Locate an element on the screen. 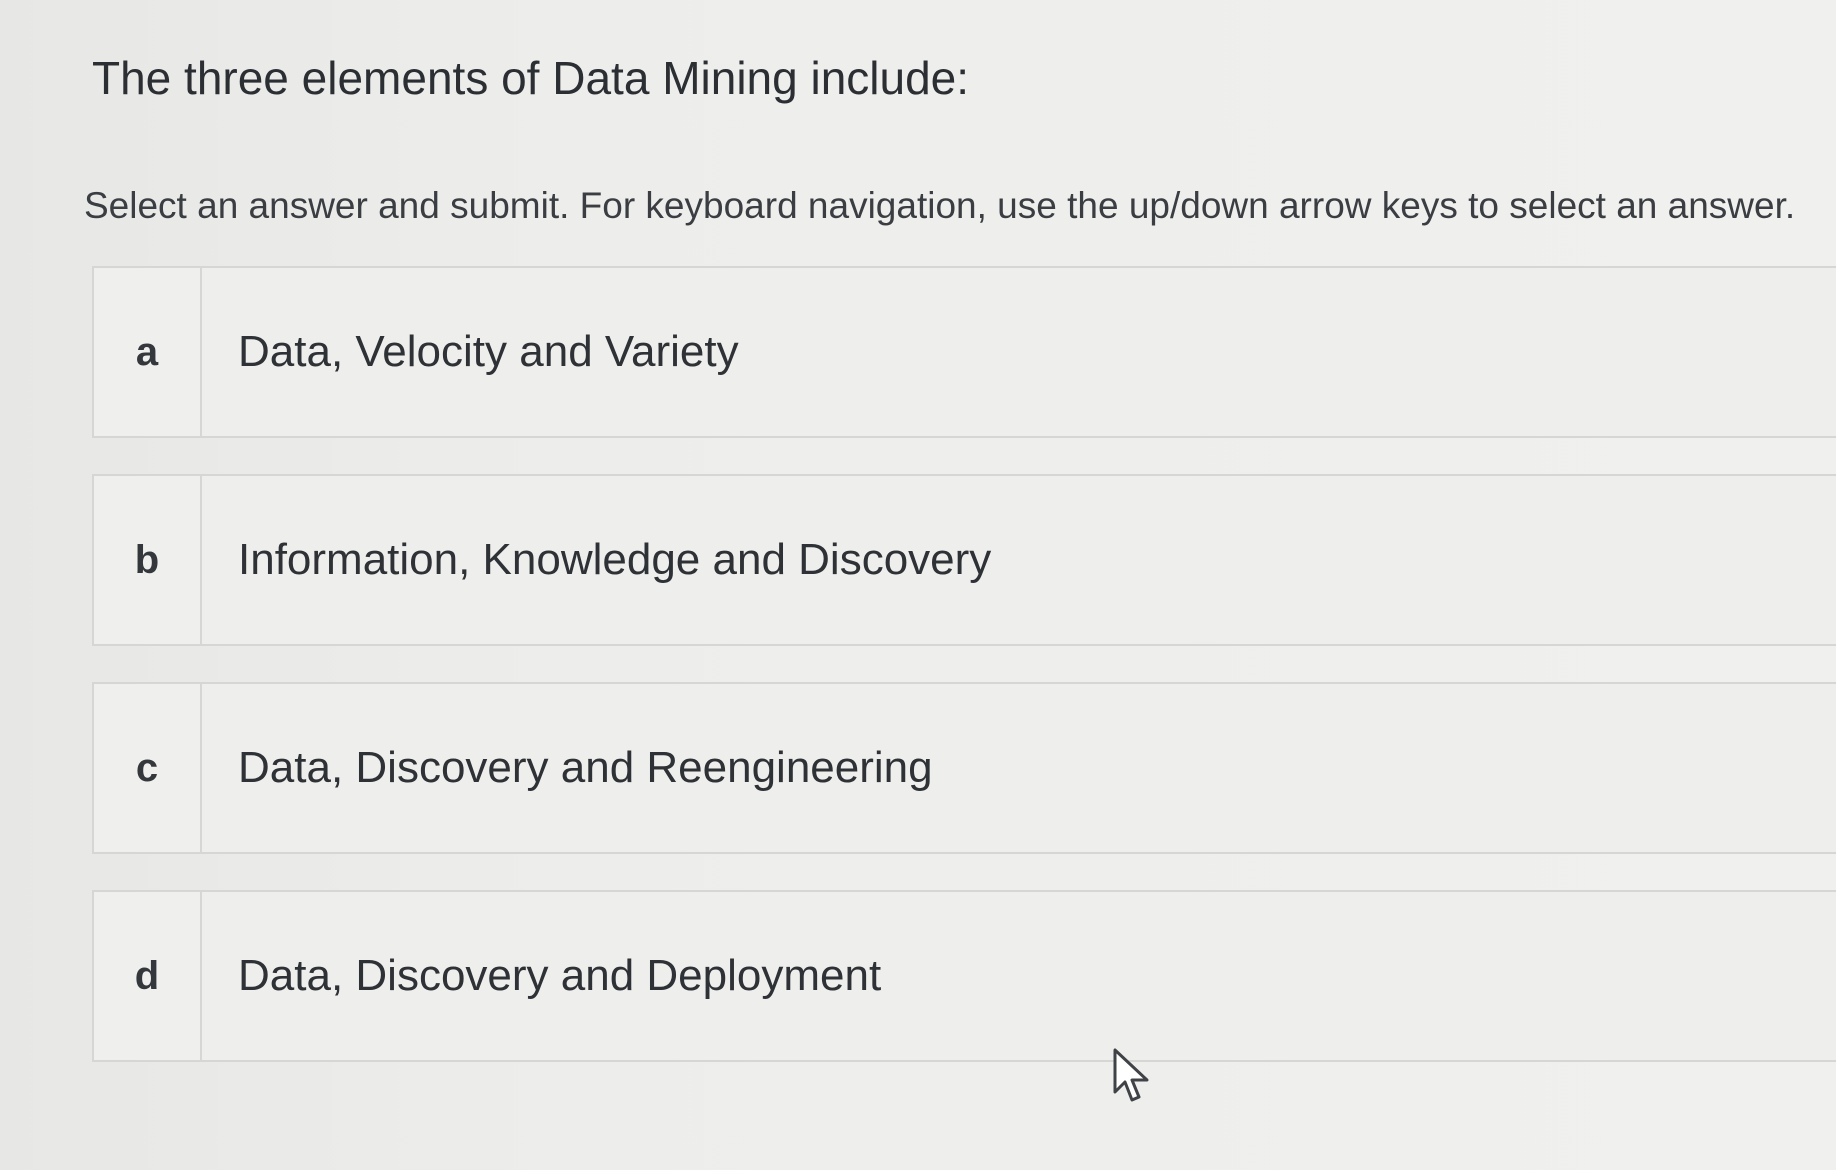 The width and height of the screenshot is (1836, 1170). option-text: Data, Velocity and Variety is located at coordinates (488, 351).